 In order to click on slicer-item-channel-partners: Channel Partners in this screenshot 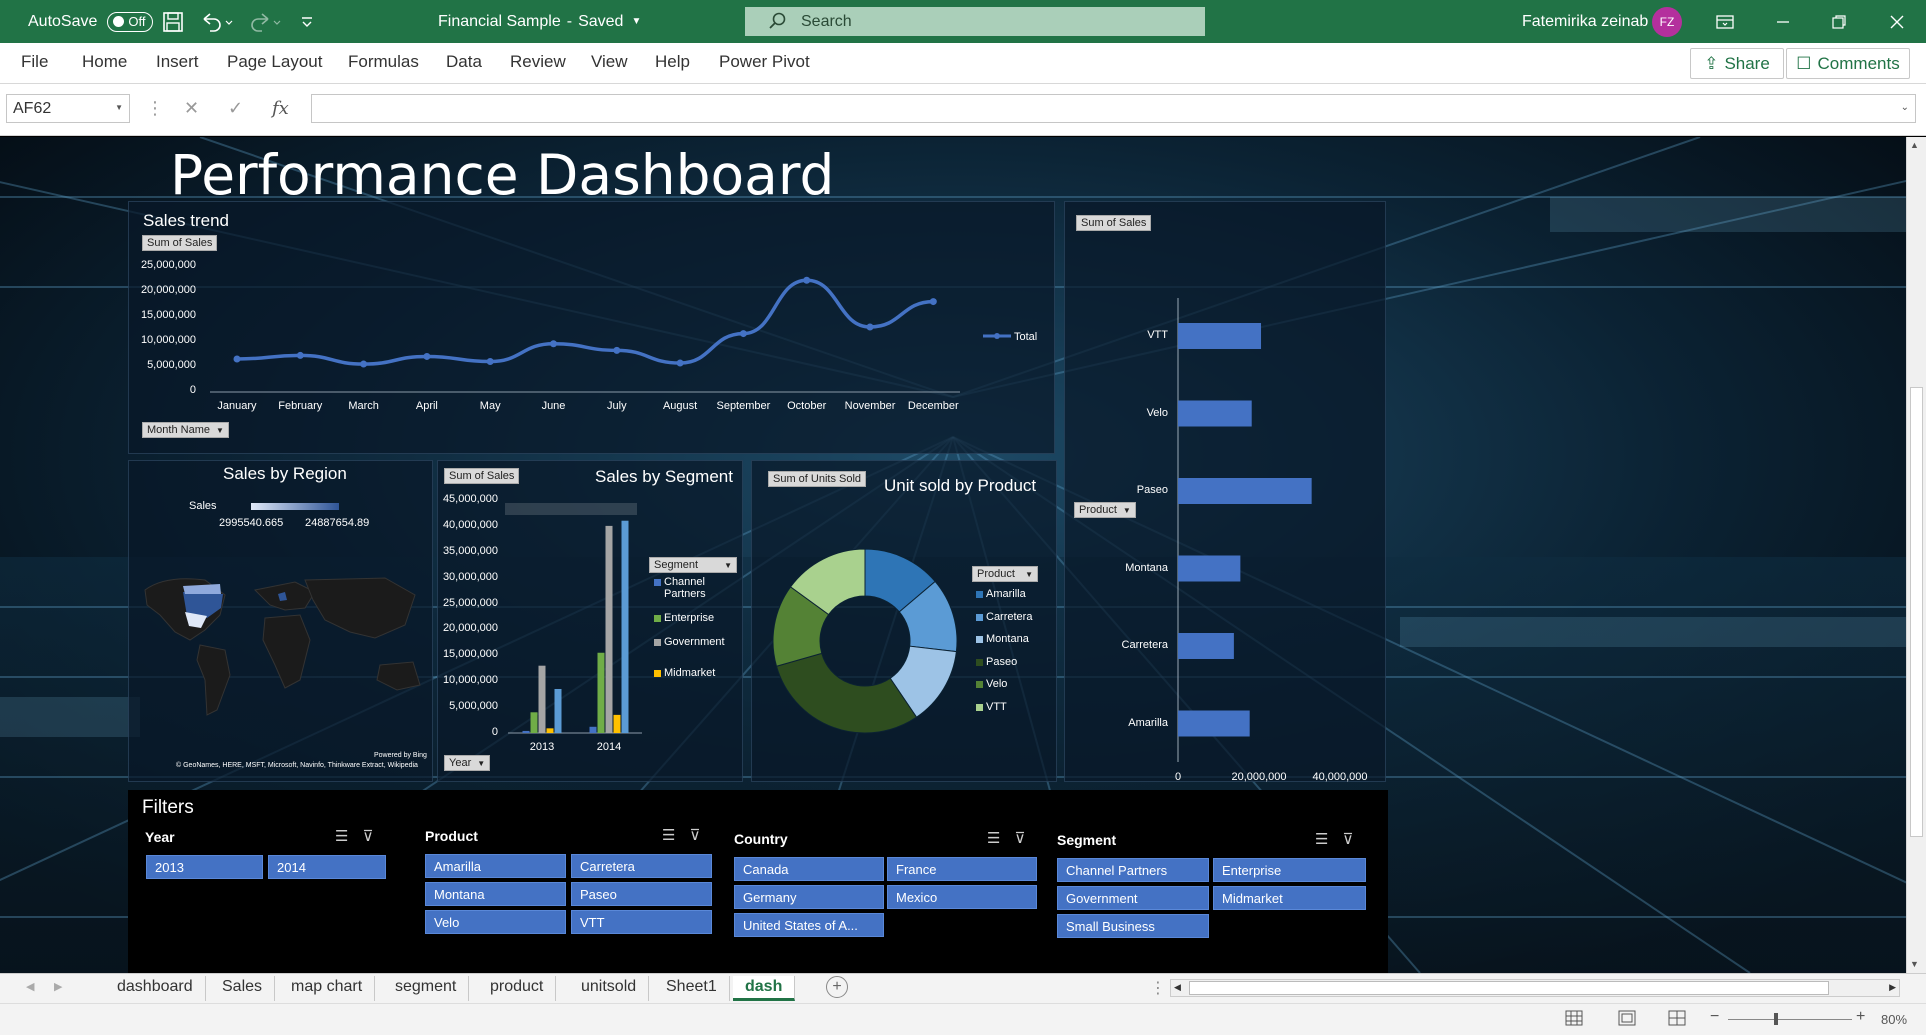, I will do `click(1133, 870)`.